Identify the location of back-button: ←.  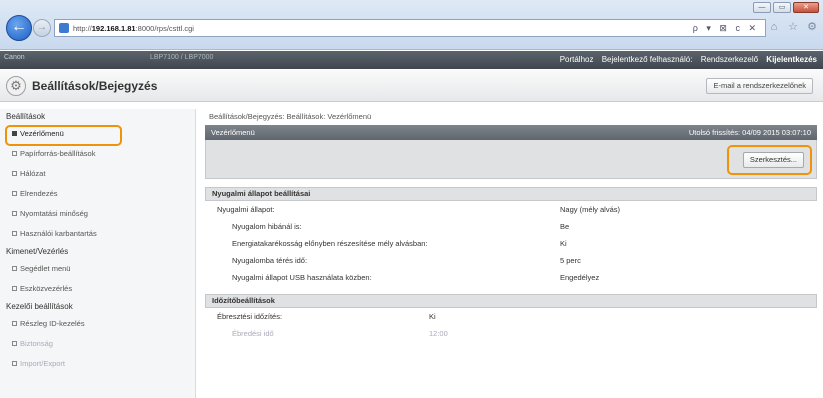
(19, 28).